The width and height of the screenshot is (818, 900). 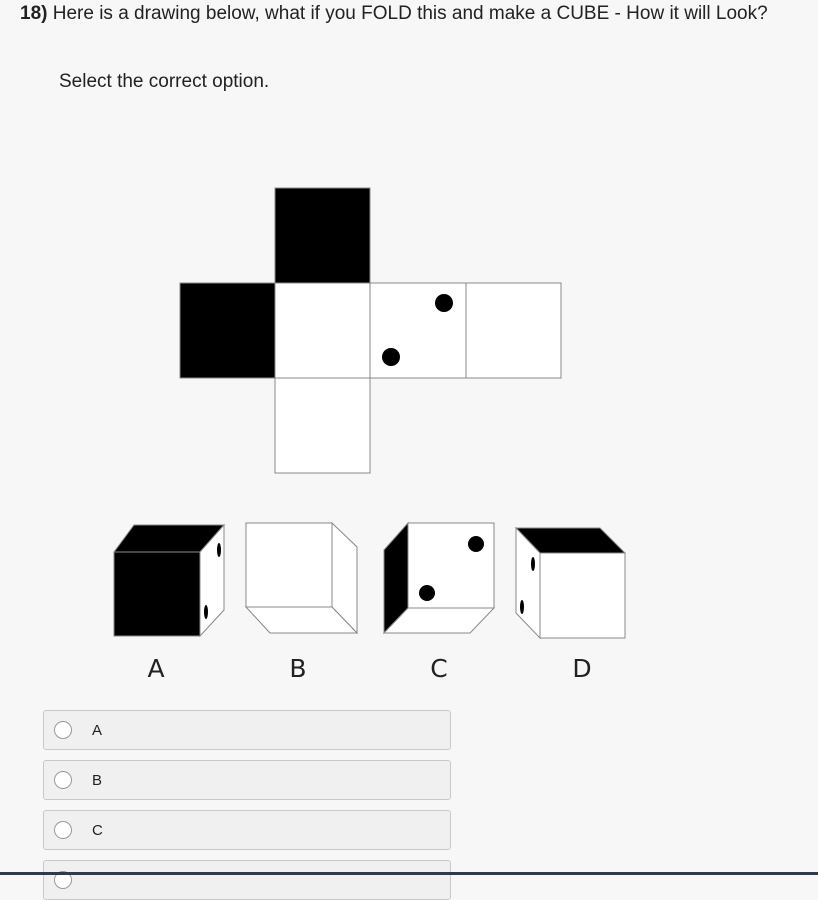 I want to click on answer-choice-a: A, so click(x=247, y=730).